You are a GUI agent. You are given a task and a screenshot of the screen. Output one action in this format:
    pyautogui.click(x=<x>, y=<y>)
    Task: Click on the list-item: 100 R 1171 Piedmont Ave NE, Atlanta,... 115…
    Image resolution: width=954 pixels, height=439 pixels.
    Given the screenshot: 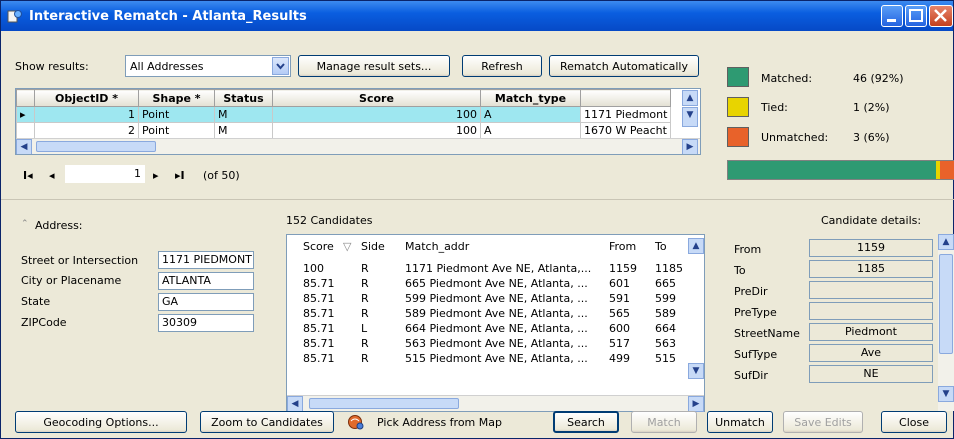 What is the action you would take?
    pyautogui.click(x=487, y=269)
    